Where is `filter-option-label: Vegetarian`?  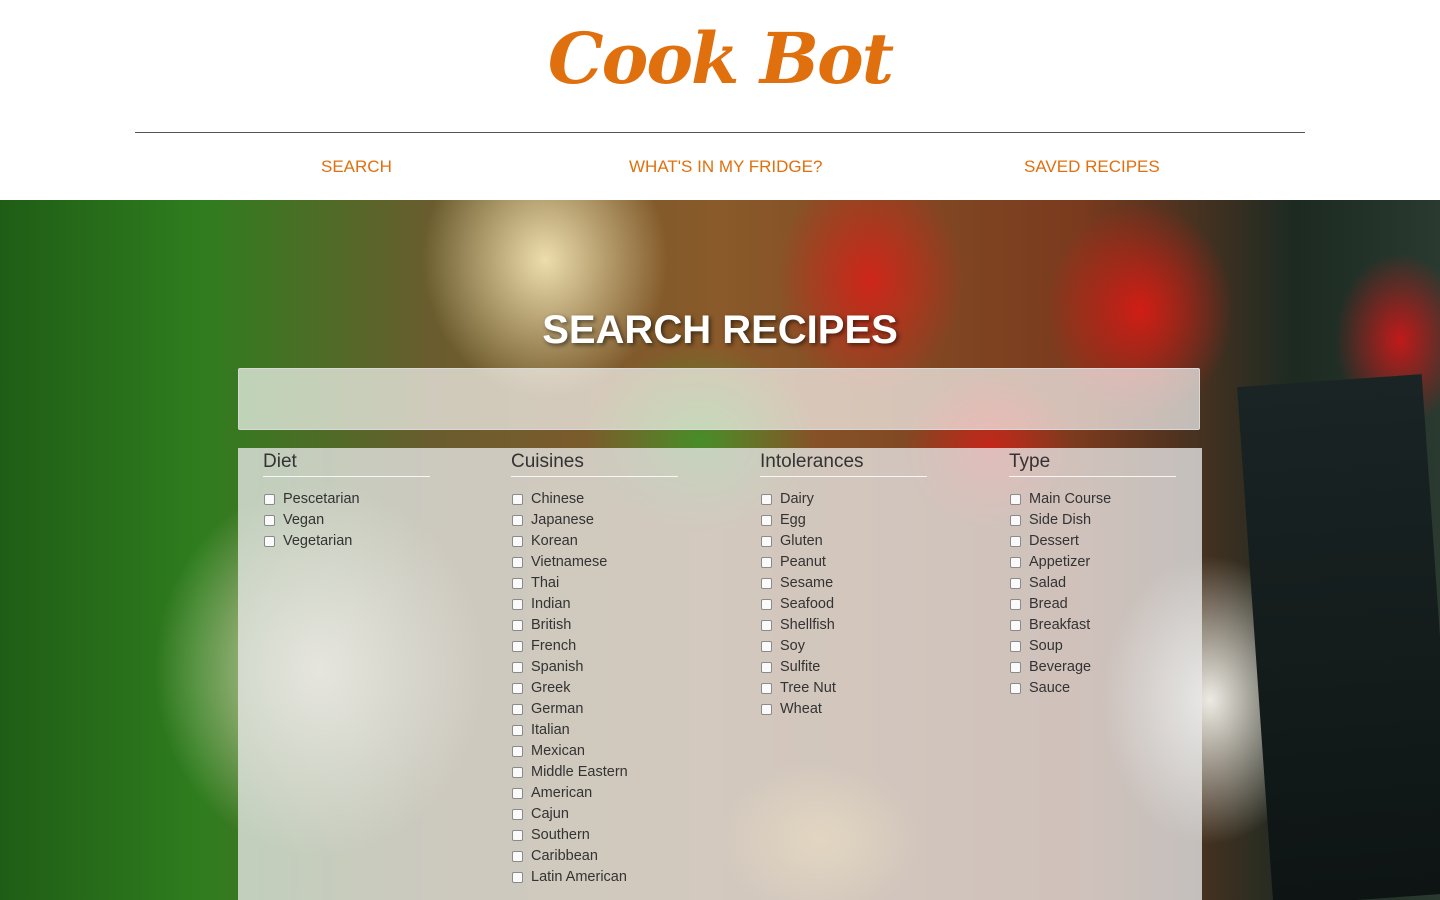 filter-option-label: Vegetarian is located at coordinates (318, 541).